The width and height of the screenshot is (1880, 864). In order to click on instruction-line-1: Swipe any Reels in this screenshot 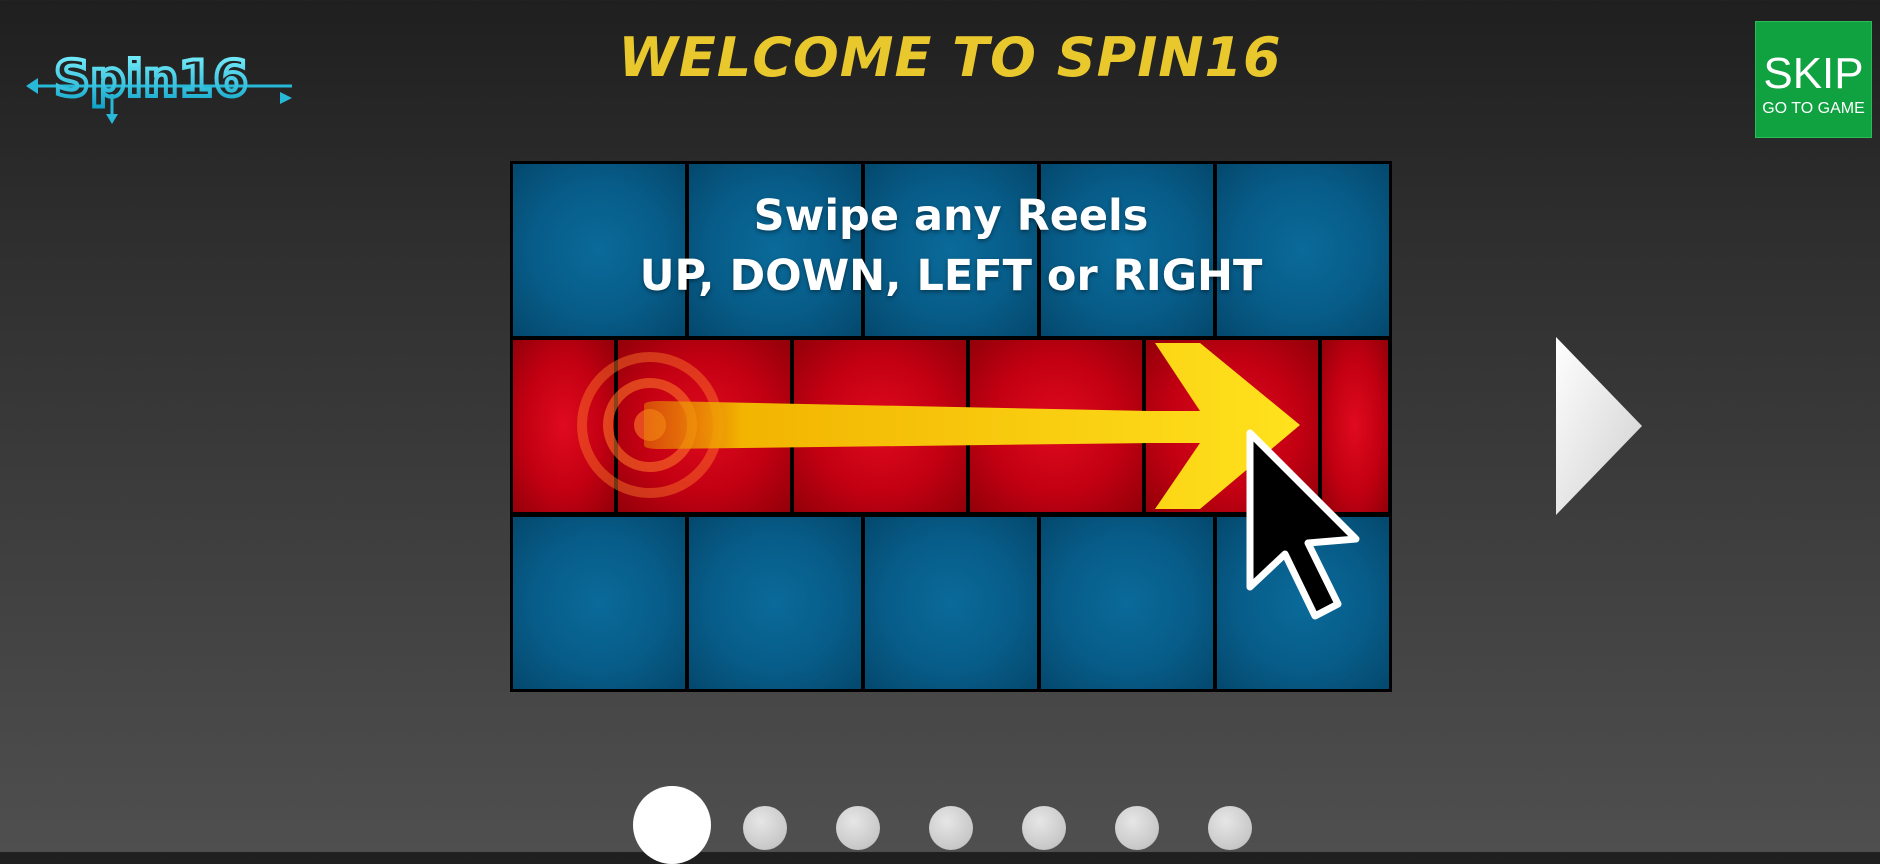, I will do `click(951, 216)`.